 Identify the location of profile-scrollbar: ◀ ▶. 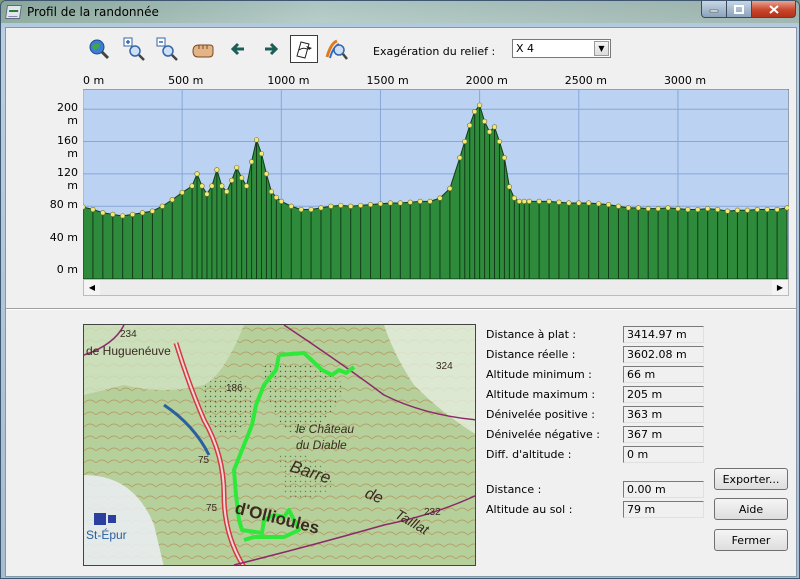
(436, 287).